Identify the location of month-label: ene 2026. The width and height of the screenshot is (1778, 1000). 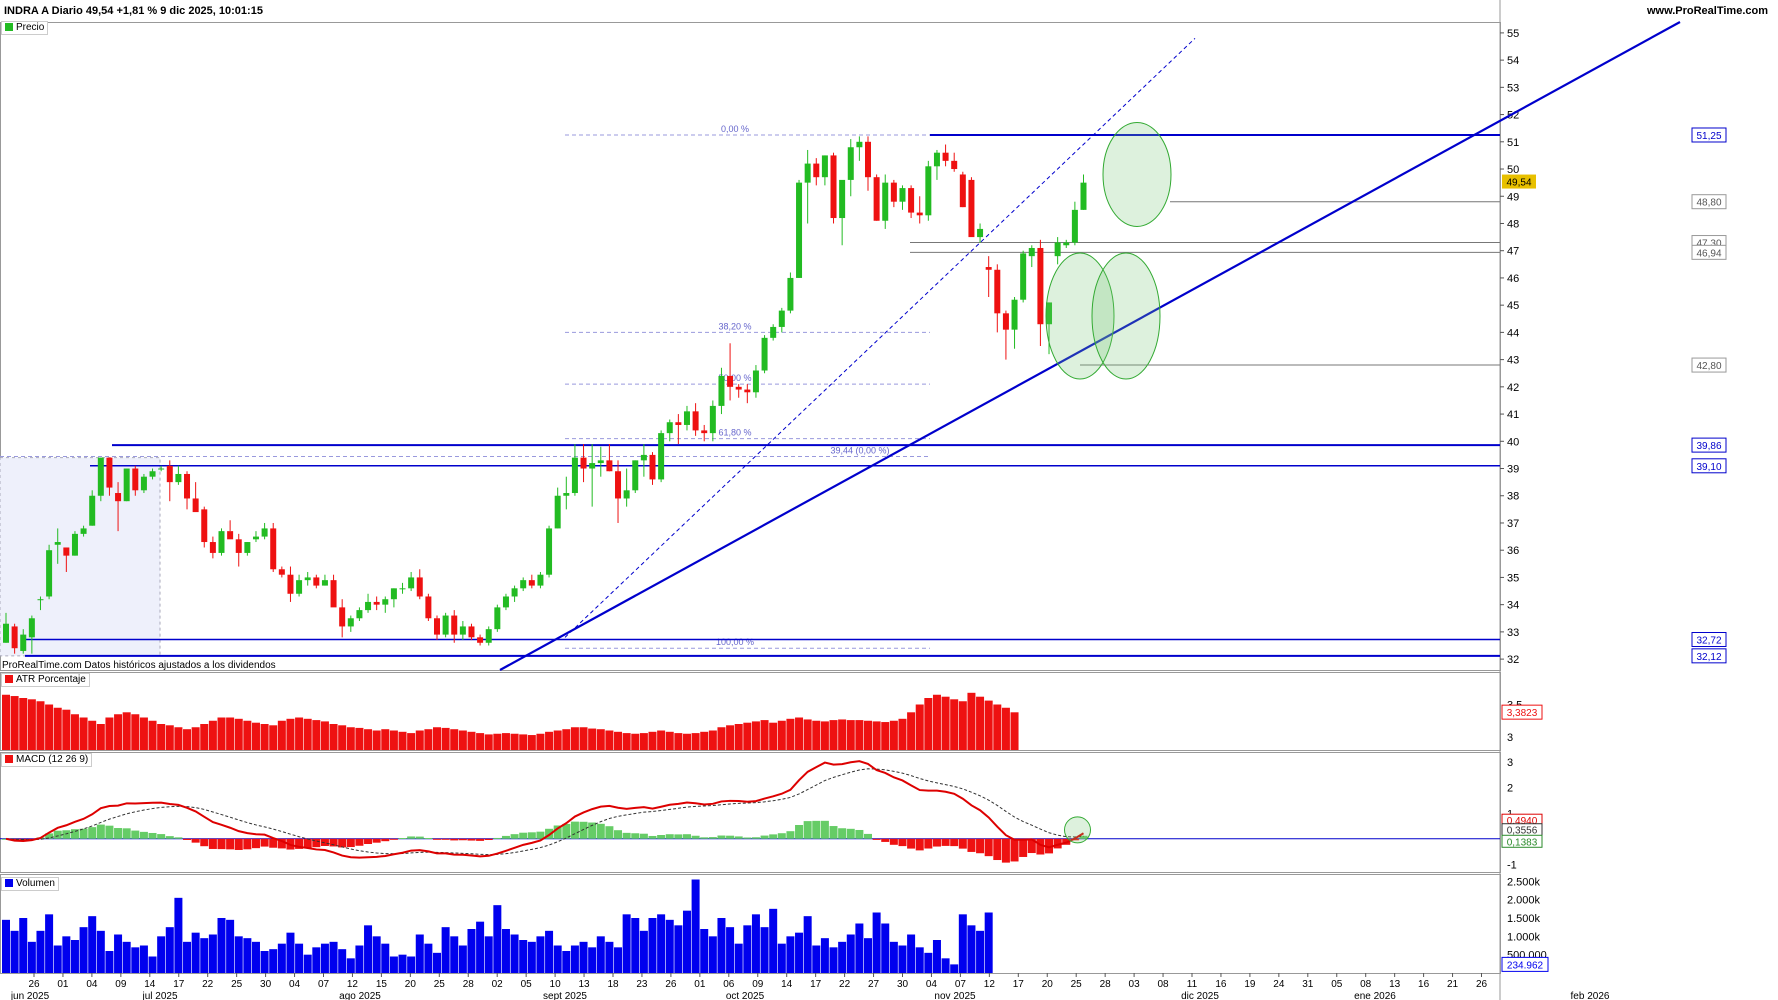
(1375, 995).